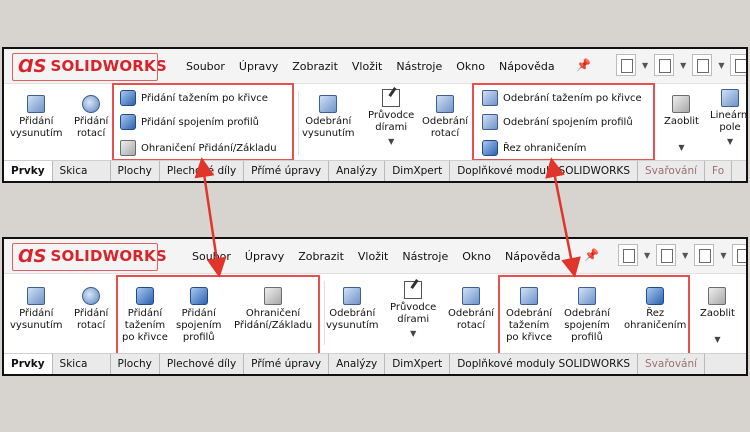 The height and width of the screenshot is (432, 750). I want to click on button-label: Lineární, so click(729, 115).